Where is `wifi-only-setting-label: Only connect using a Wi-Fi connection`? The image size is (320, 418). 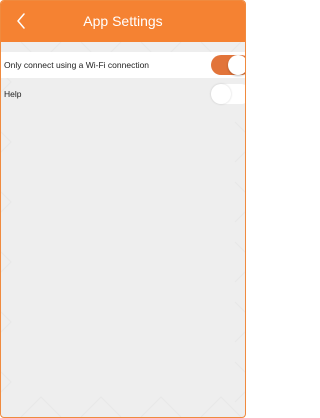
wifi-only-setting-label: Only connect using a Wi-Fi connection is located at coordinates (77, 65).